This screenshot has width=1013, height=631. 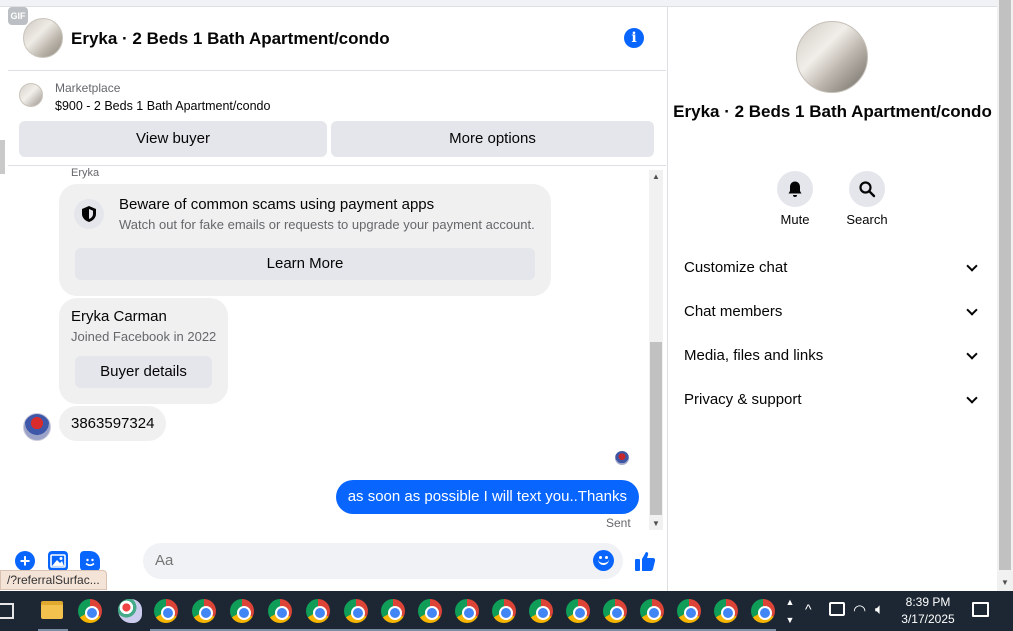 What do you see at coordinates (25, 561) in the screenshot?
I see `plus-icon: +` at bounding box center [25, 561].